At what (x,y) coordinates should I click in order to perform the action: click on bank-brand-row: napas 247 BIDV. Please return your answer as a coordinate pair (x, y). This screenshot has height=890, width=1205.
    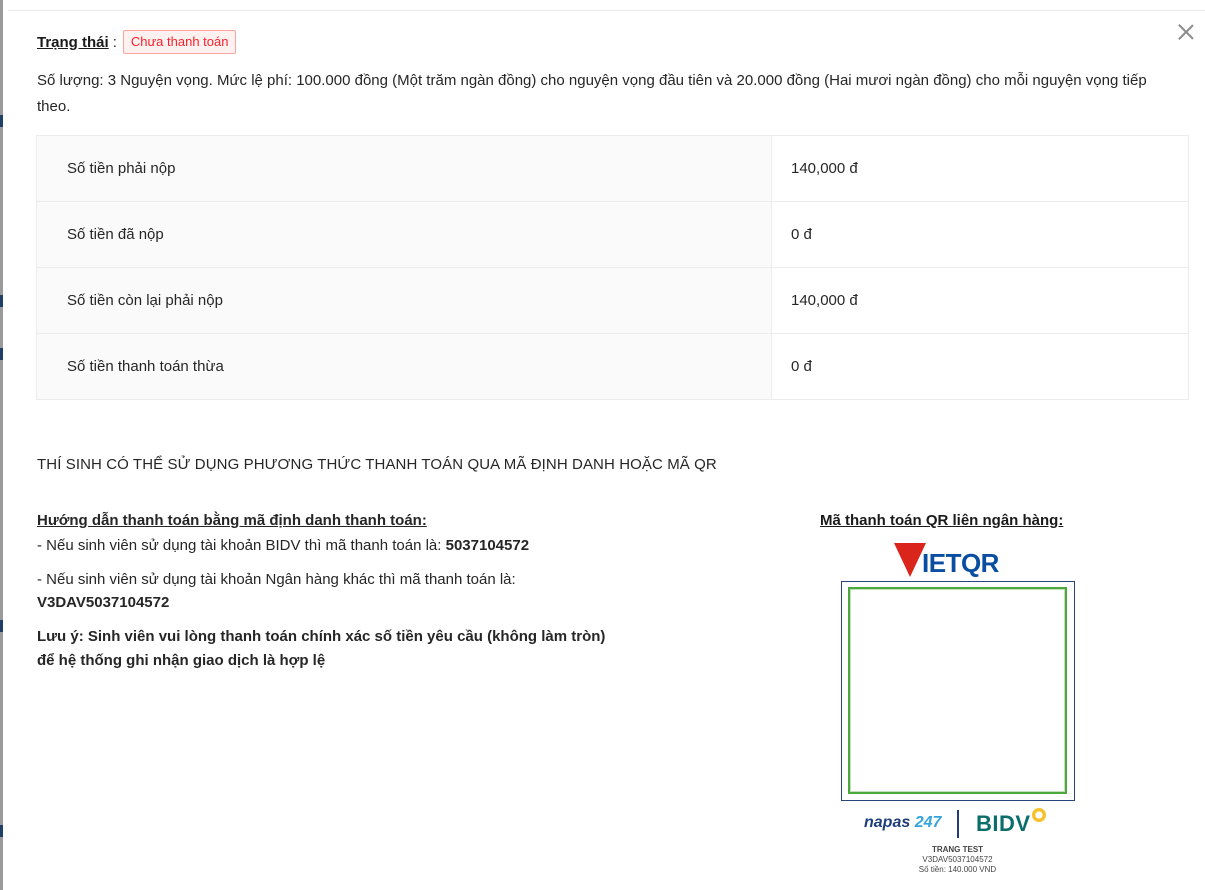
    Looking at the image, I should click on (959, 823).